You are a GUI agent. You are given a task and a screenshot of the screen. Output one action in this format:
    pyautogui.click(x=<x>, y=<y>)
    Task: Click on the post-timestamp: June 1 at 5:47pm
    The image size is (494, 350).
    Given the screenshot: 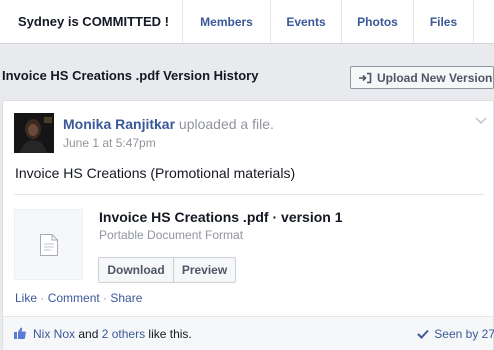 What is the action you would take?
    pyautogui.click(x=109, y=143)
    